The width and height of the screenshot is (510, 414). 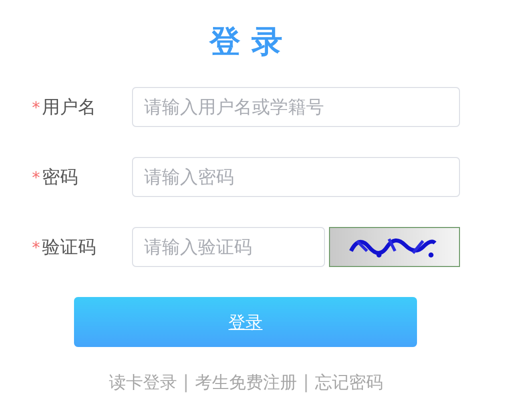 I want to click on input-field: 请输入验证码, so click(x=228, y=247).